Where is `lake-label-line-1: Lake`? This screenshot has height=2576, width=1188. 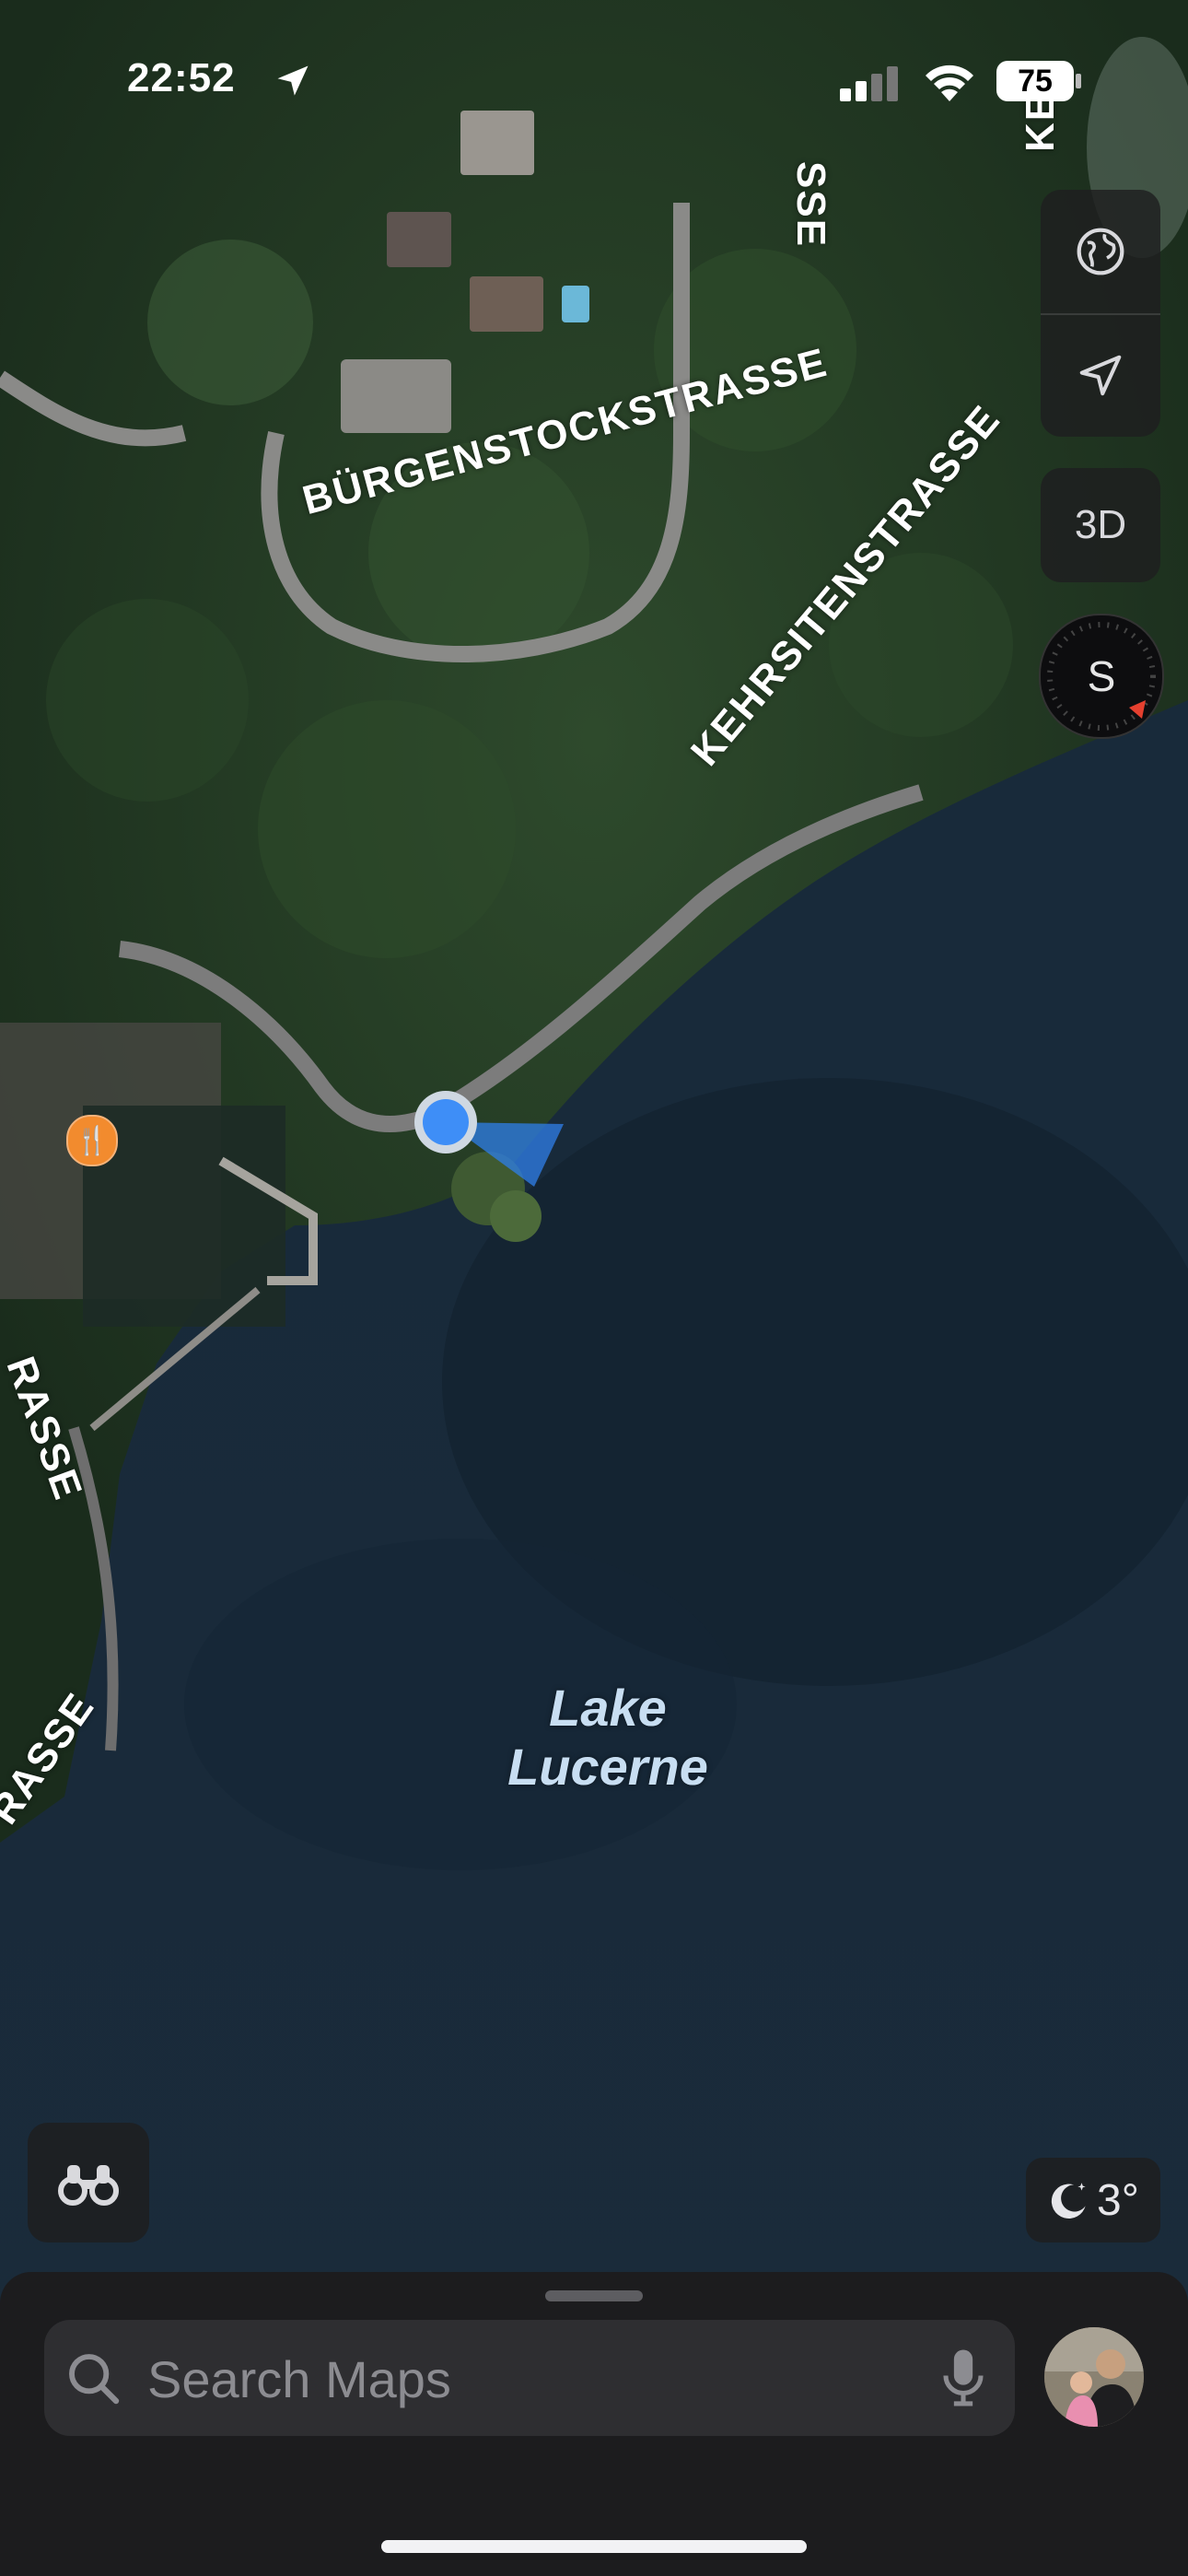
lake-label-line-1: Lake is located at coordinates (608, 1708).